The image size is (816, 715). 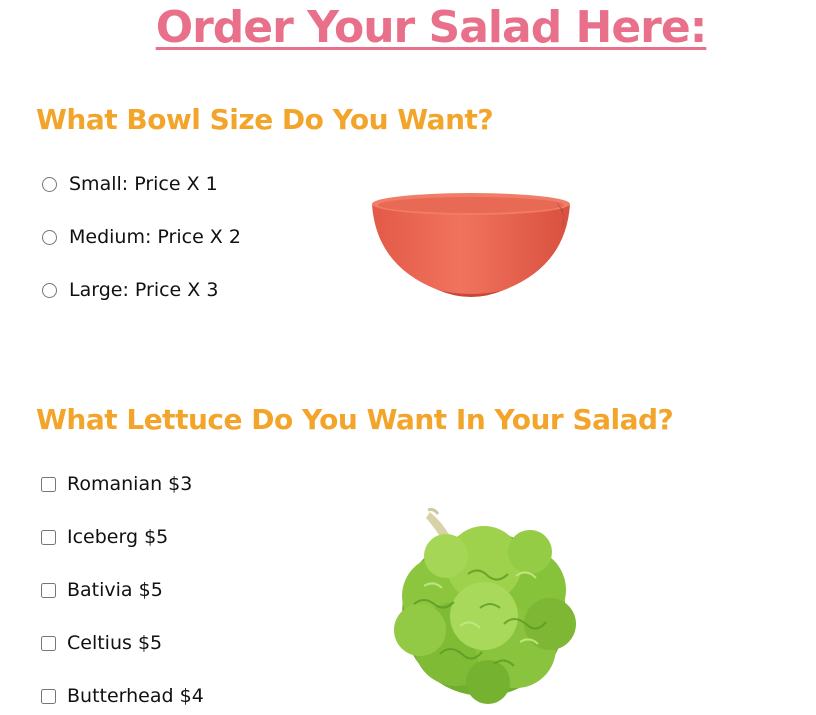 I want to click on lettuce-butterhead-checkbox, so click(x=48, y=696).